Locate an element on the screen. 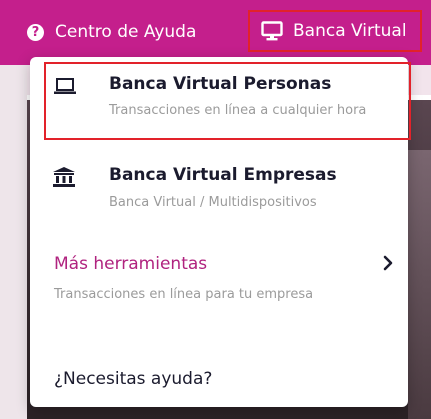  background-right-photo is located at coordinates (419, 284).